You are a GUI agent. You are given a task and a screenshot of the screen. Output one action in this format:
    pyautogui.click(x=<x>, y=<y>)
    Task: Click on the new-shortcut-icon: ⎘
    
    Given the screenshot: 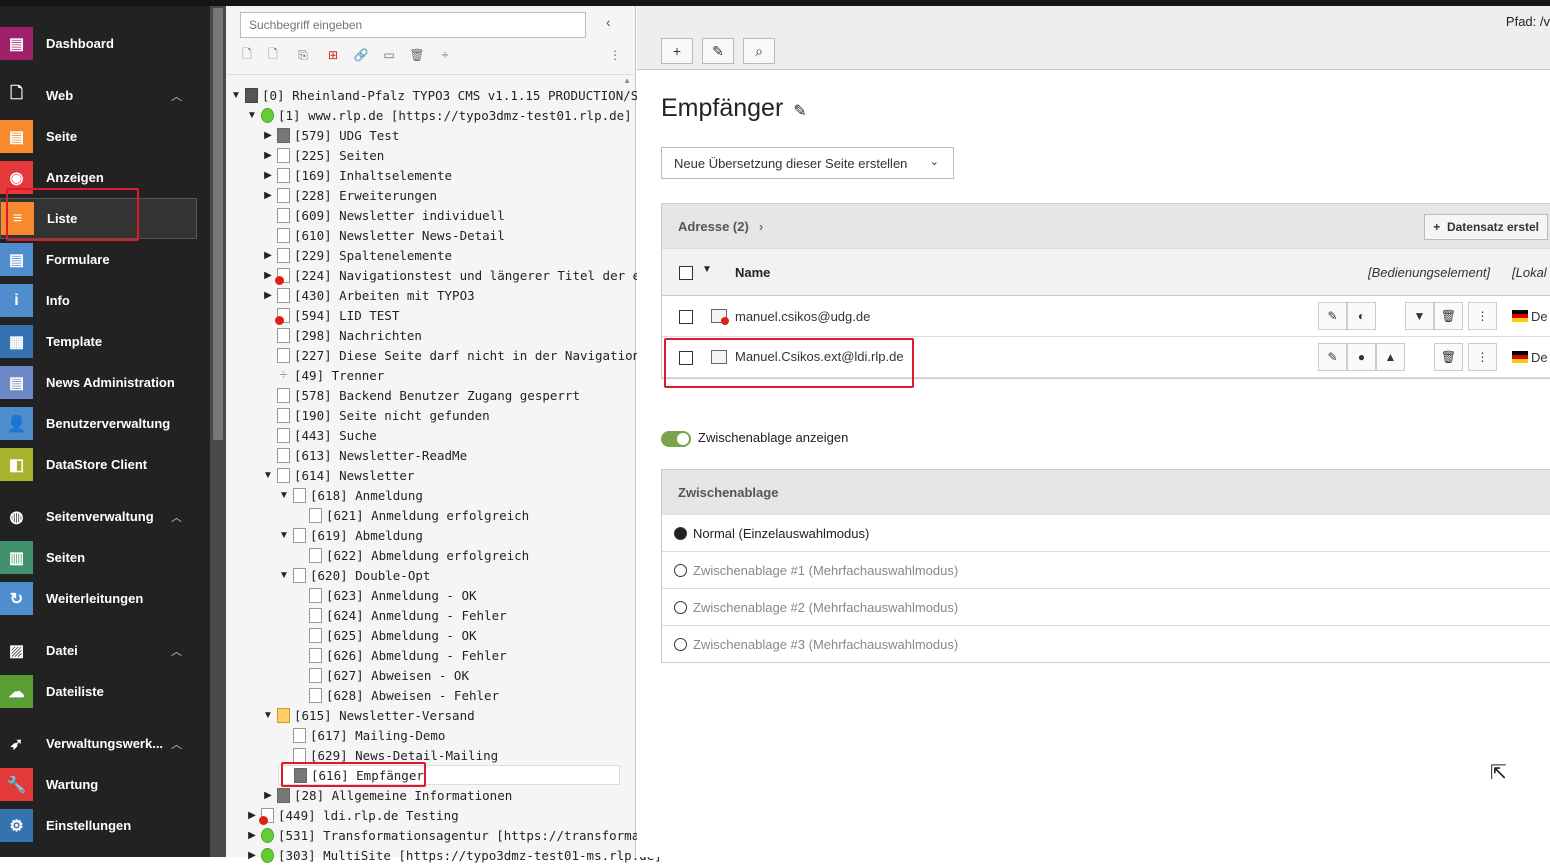 What is the action you would take?
    pyautogui.click(x=303, y=55)
    